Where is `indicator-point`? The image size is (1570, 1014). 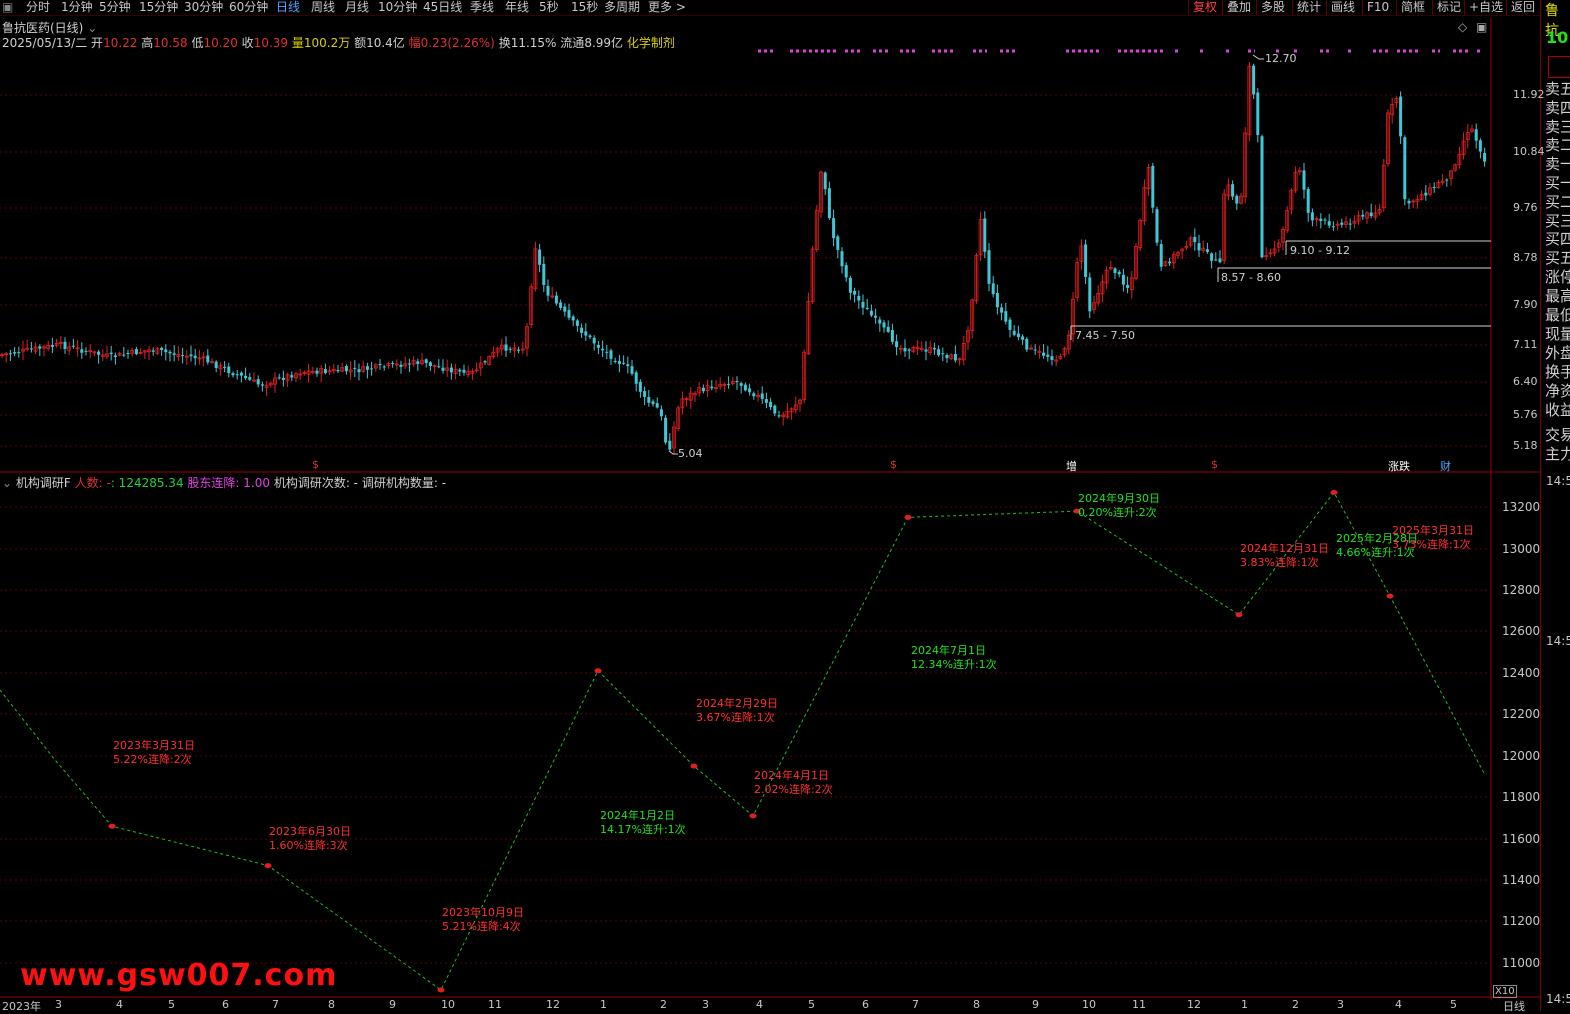 indicator-point is located at coordinates (598, 671).